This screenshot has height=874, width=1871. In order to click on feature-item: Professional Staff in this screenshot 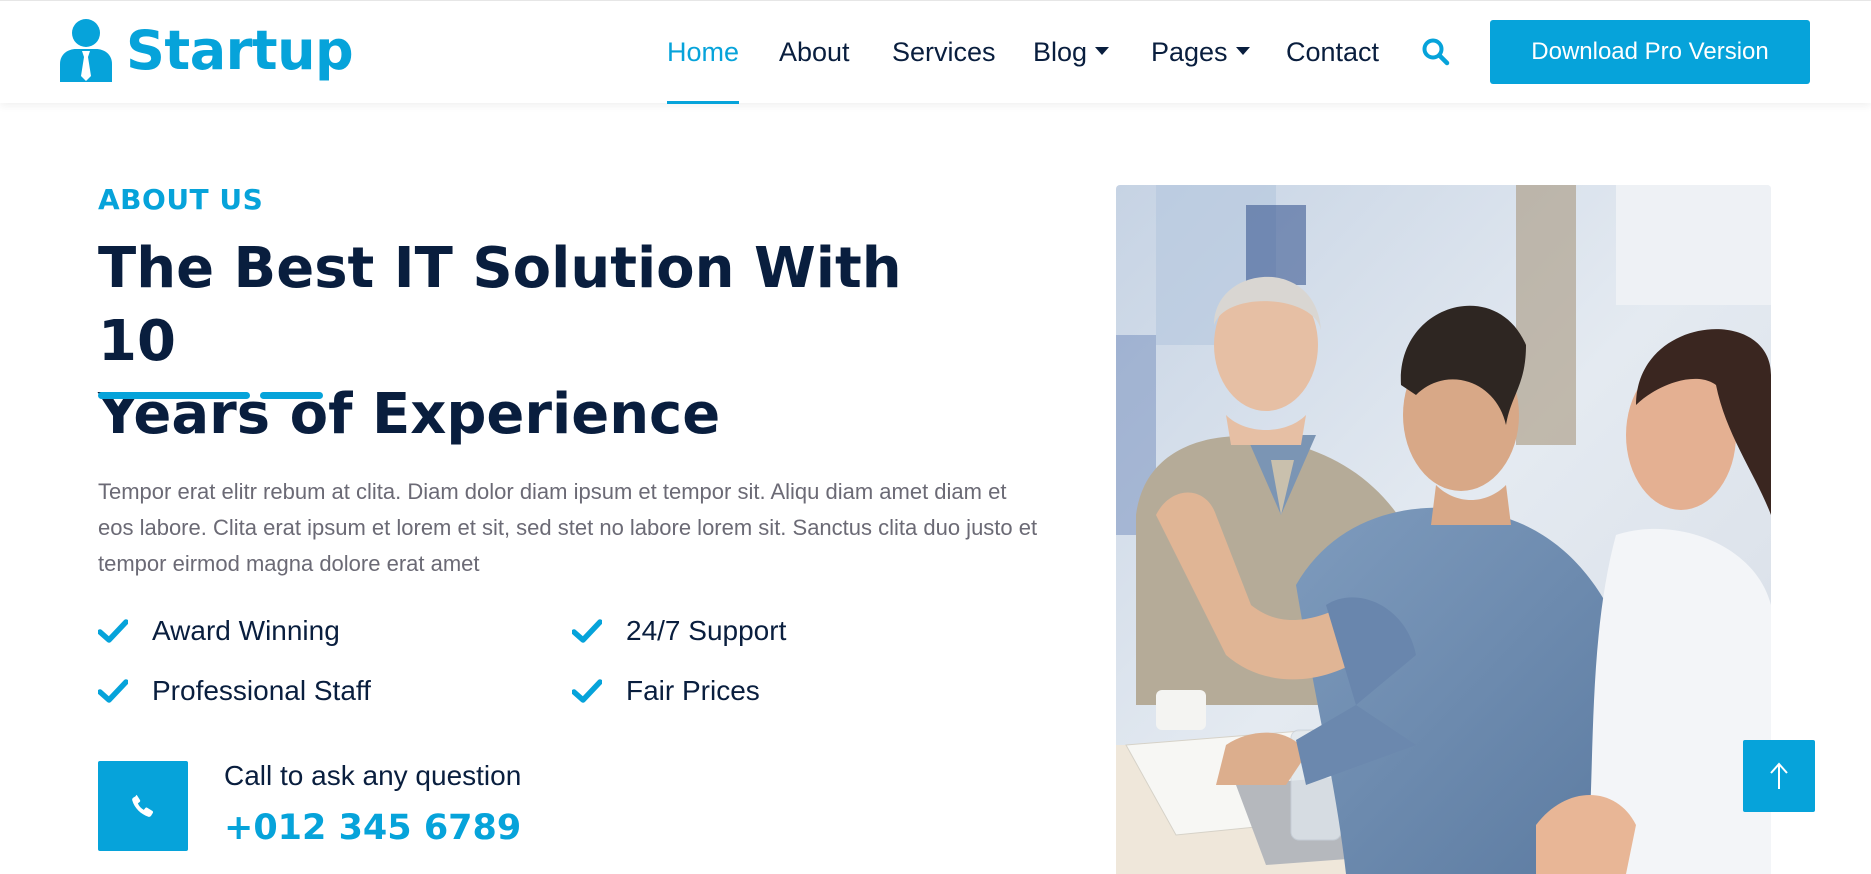, I will do `click(234, 691)`.